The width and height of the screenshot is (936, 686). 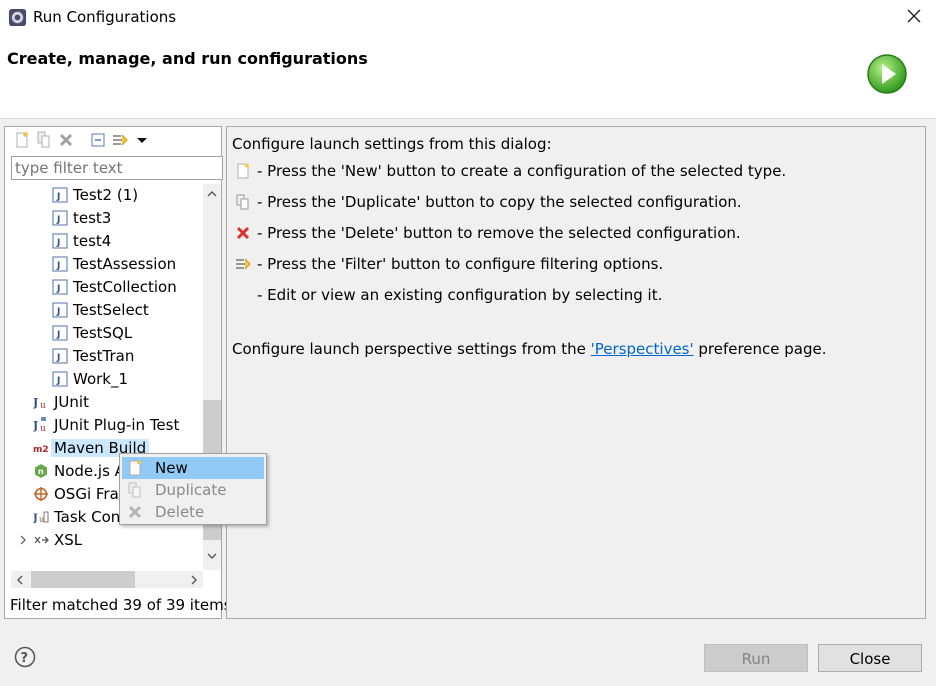 What do you see at coordinates (104, 379) in the screenshot?
I see `tree-item: J Work_1` at bounding box center [104, 379].